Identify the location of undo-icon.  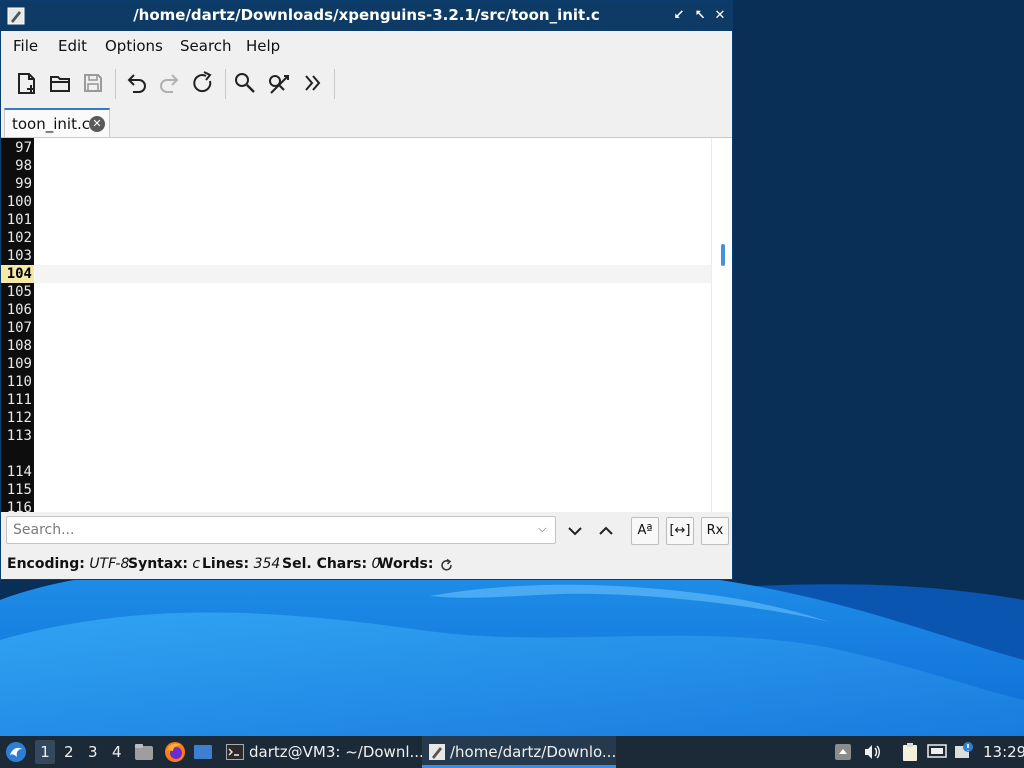
(136, 83).